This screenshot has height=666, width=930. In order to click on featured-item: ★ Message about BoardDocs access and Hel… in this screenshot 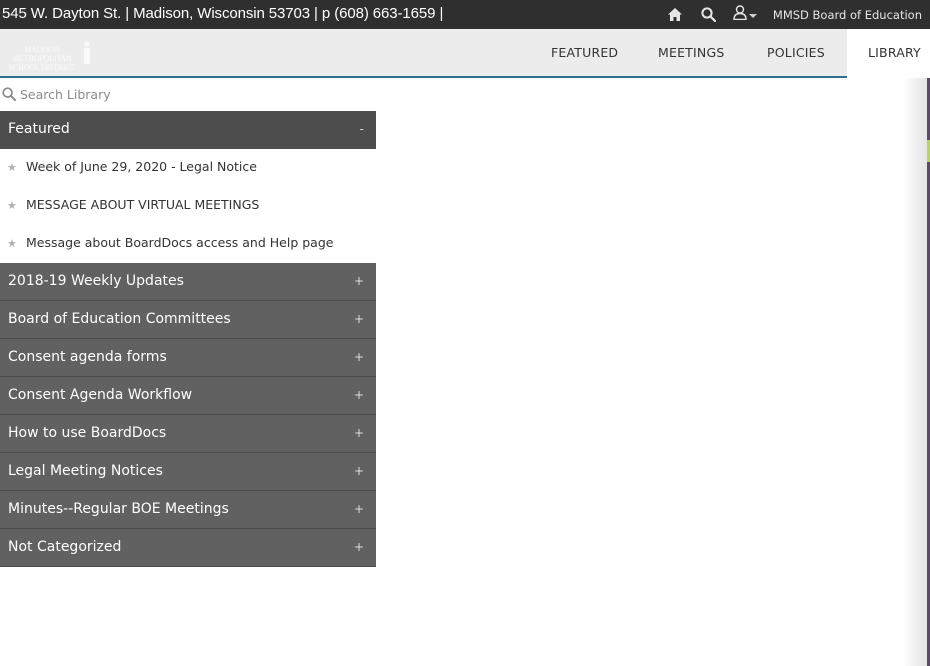, I will do `click(188, 244)`.